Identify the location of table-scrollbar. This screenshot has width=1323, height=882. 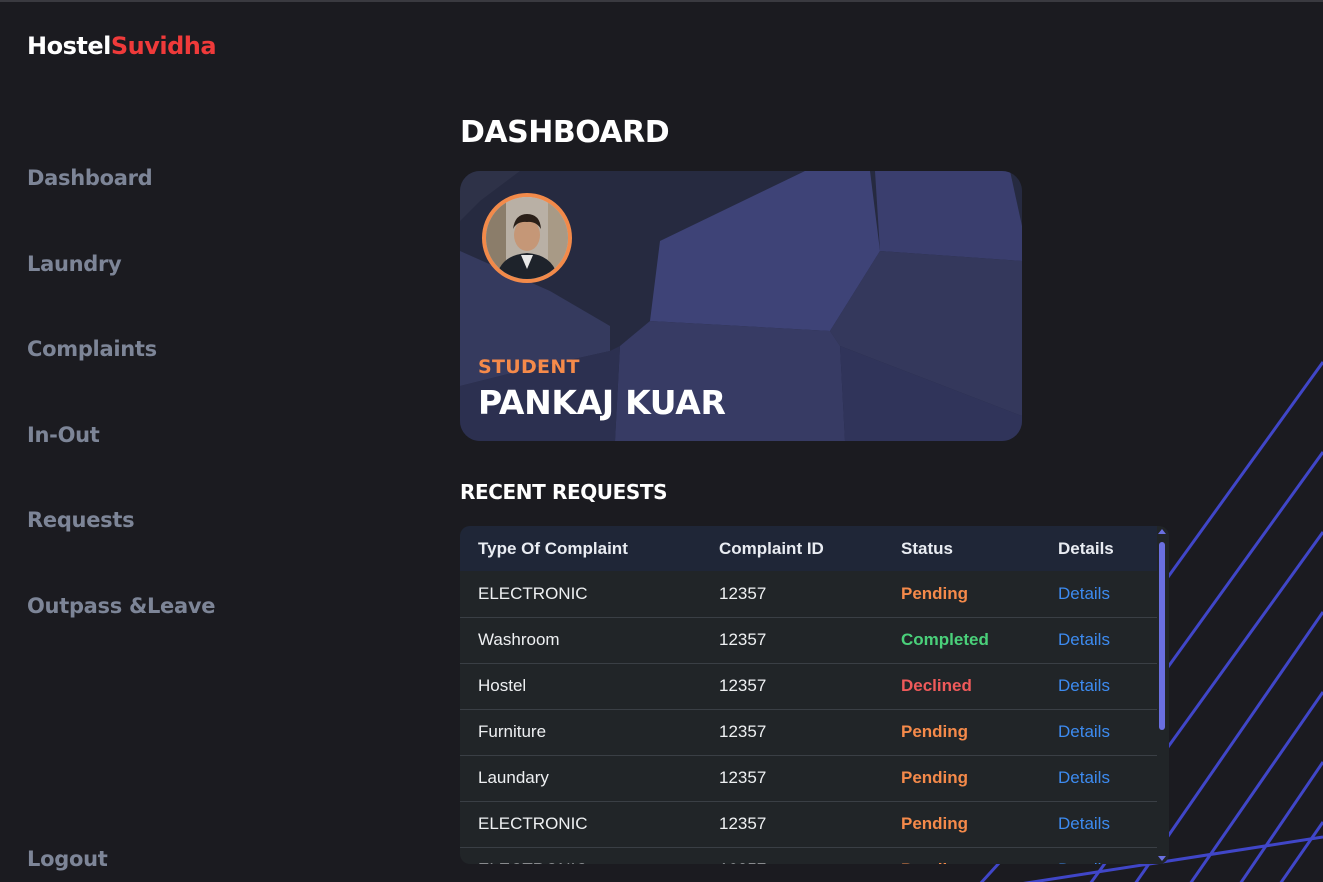
(1162, 695).